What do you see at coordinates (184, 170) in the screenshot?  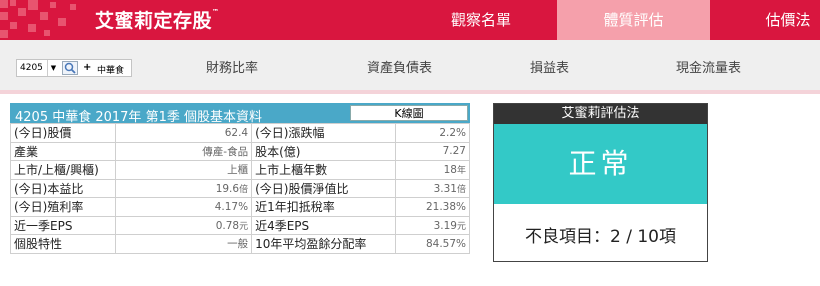 I see `info-value: 上櫃` at bounding box center [184, 170].